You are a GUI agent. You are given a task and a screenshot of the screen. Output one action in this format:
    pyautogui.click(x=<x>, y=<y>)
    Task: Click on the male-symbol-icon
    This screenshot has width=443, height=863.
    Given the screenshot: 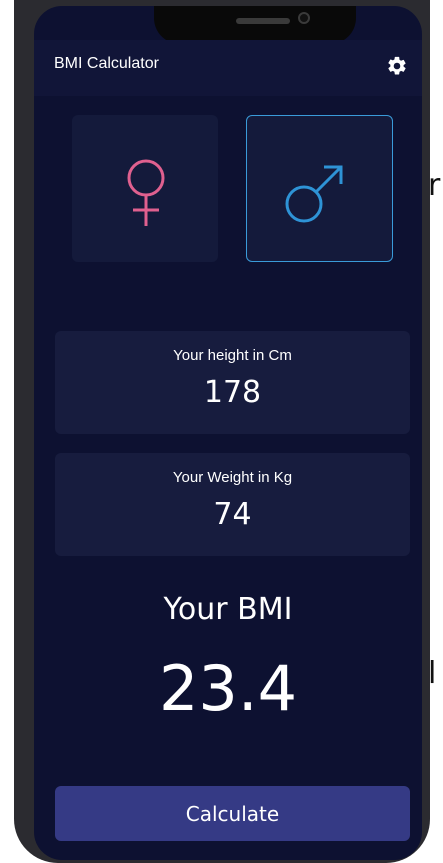 What is the action you would take?
    pyautogui.click(x=314, y=194)
    